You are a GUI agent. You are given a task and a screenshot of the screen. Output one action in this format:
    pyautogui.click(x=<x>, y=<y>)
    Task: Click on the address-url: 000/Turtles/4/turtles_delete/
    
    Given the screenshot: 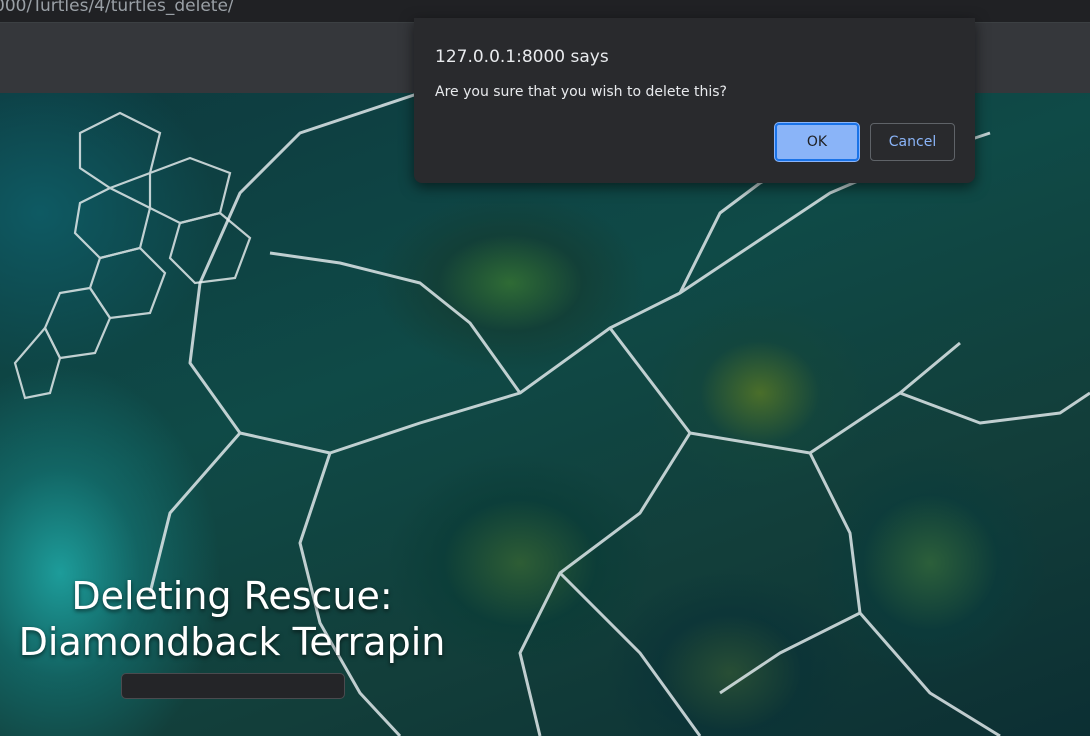 What is the action you would take?
    pyautogui.click(x=117, y=8)
    